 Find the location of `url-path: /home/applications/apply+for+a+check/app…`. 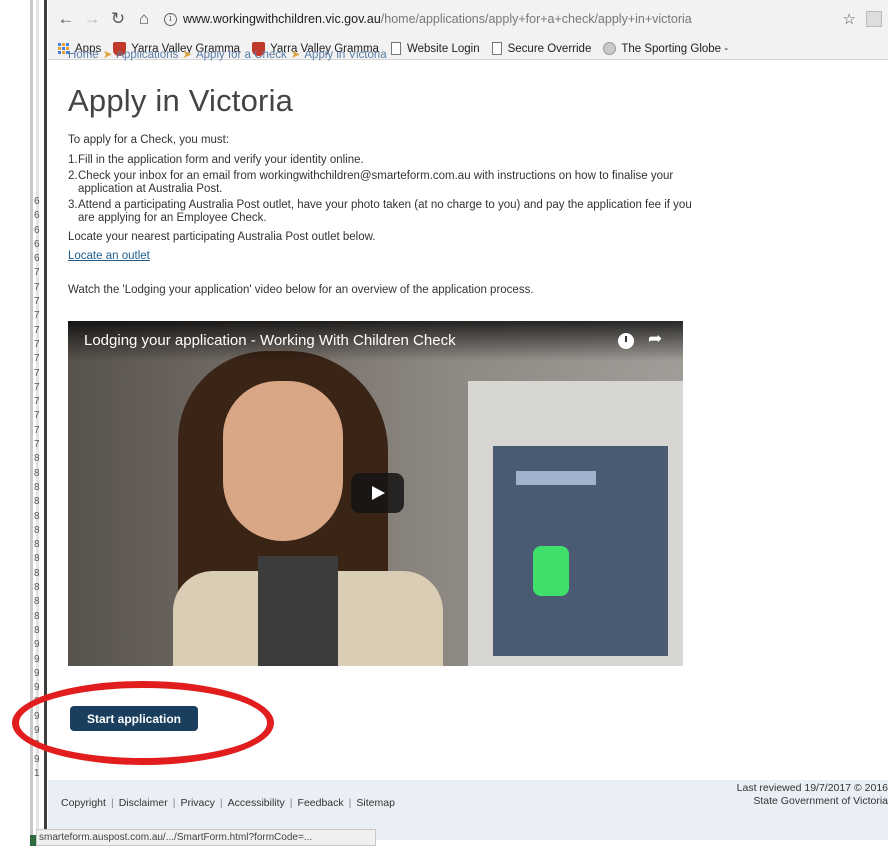

url-path: /home/applications/apply+for+a+check/app… is located at coordinates (536, 19).